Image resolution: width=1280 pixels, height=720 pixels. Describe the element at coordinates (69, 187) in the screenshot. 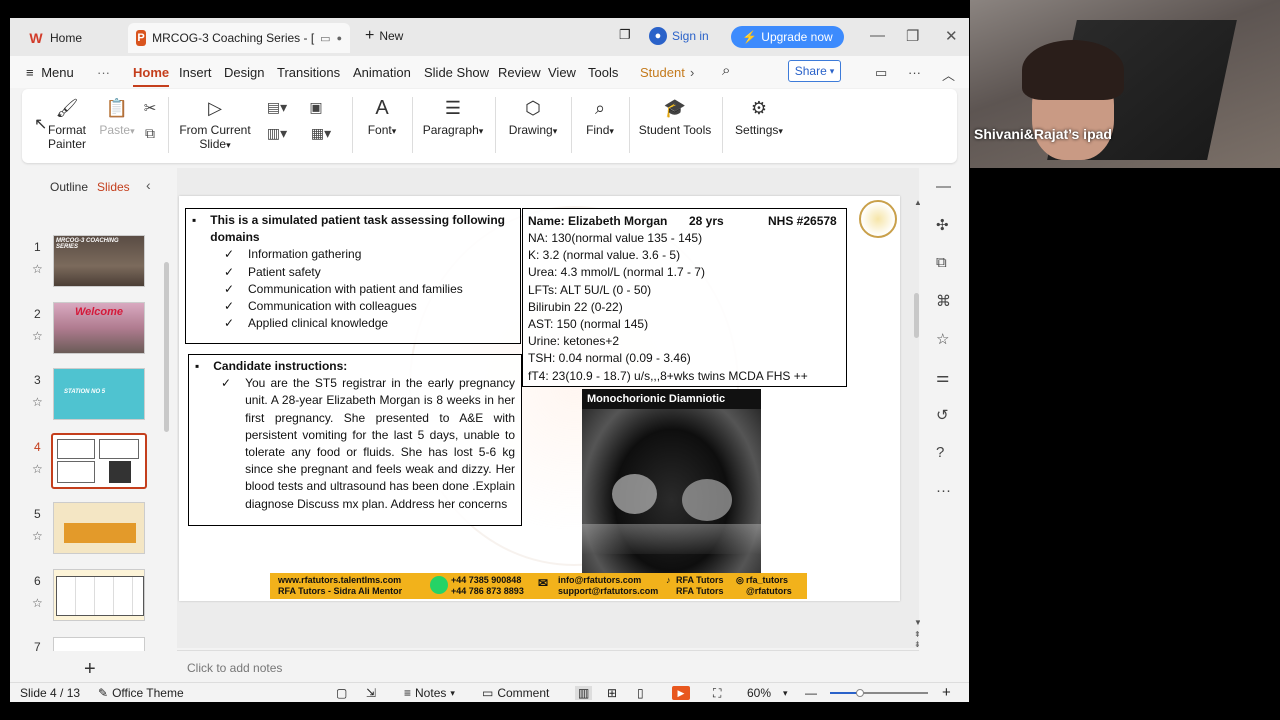

I see `tab-outline: Outline` at that location.